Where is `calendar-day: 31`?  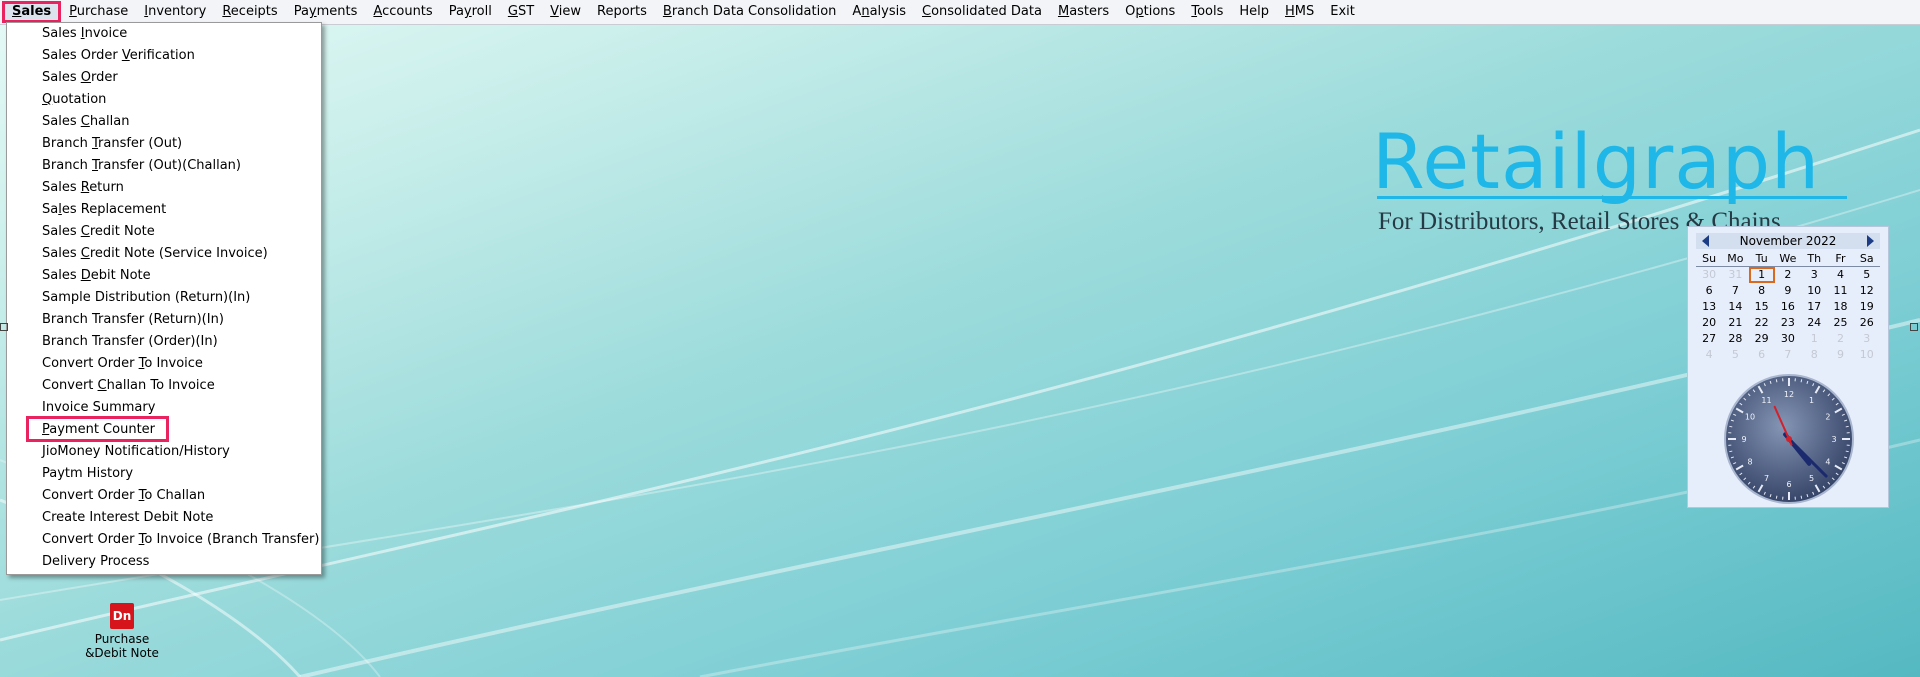 calendar-day: 31 is located at coordinates (1735, 275).